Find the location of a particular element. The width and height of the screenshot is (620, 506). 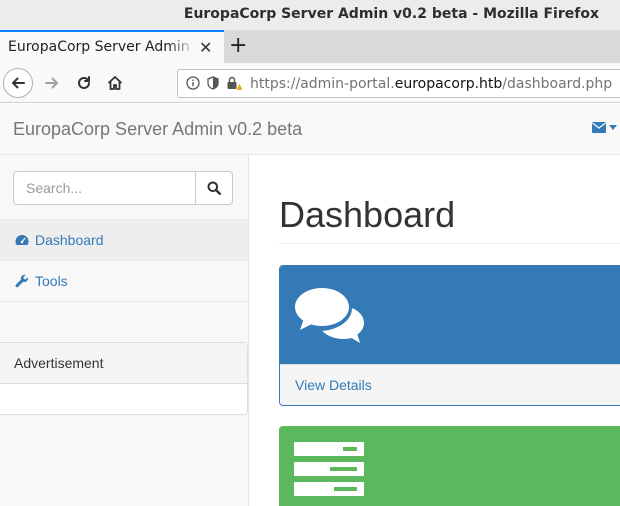

wrench-icon is located at coordinates (22, 281).